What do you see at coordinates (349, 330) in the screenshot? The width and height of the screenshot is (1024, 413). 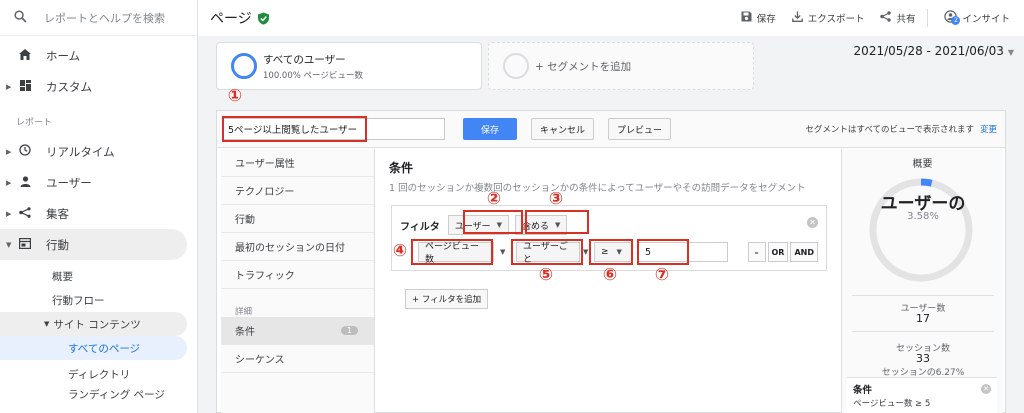 I see `conditions-count-badge: 1` at bounding box center [349, 330].